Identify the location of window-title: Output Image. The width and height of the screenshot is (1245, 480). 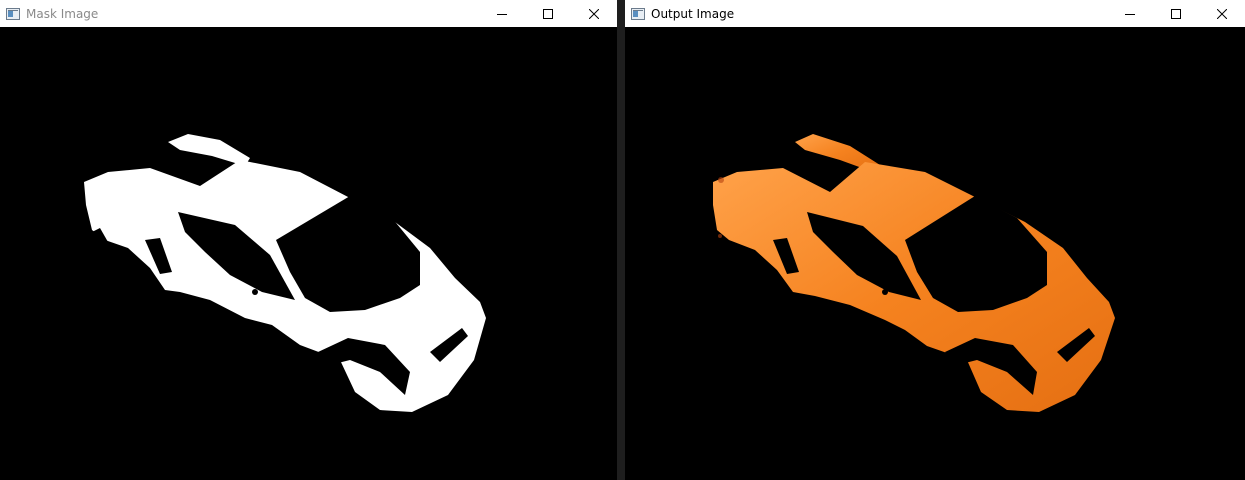
(693, 13).